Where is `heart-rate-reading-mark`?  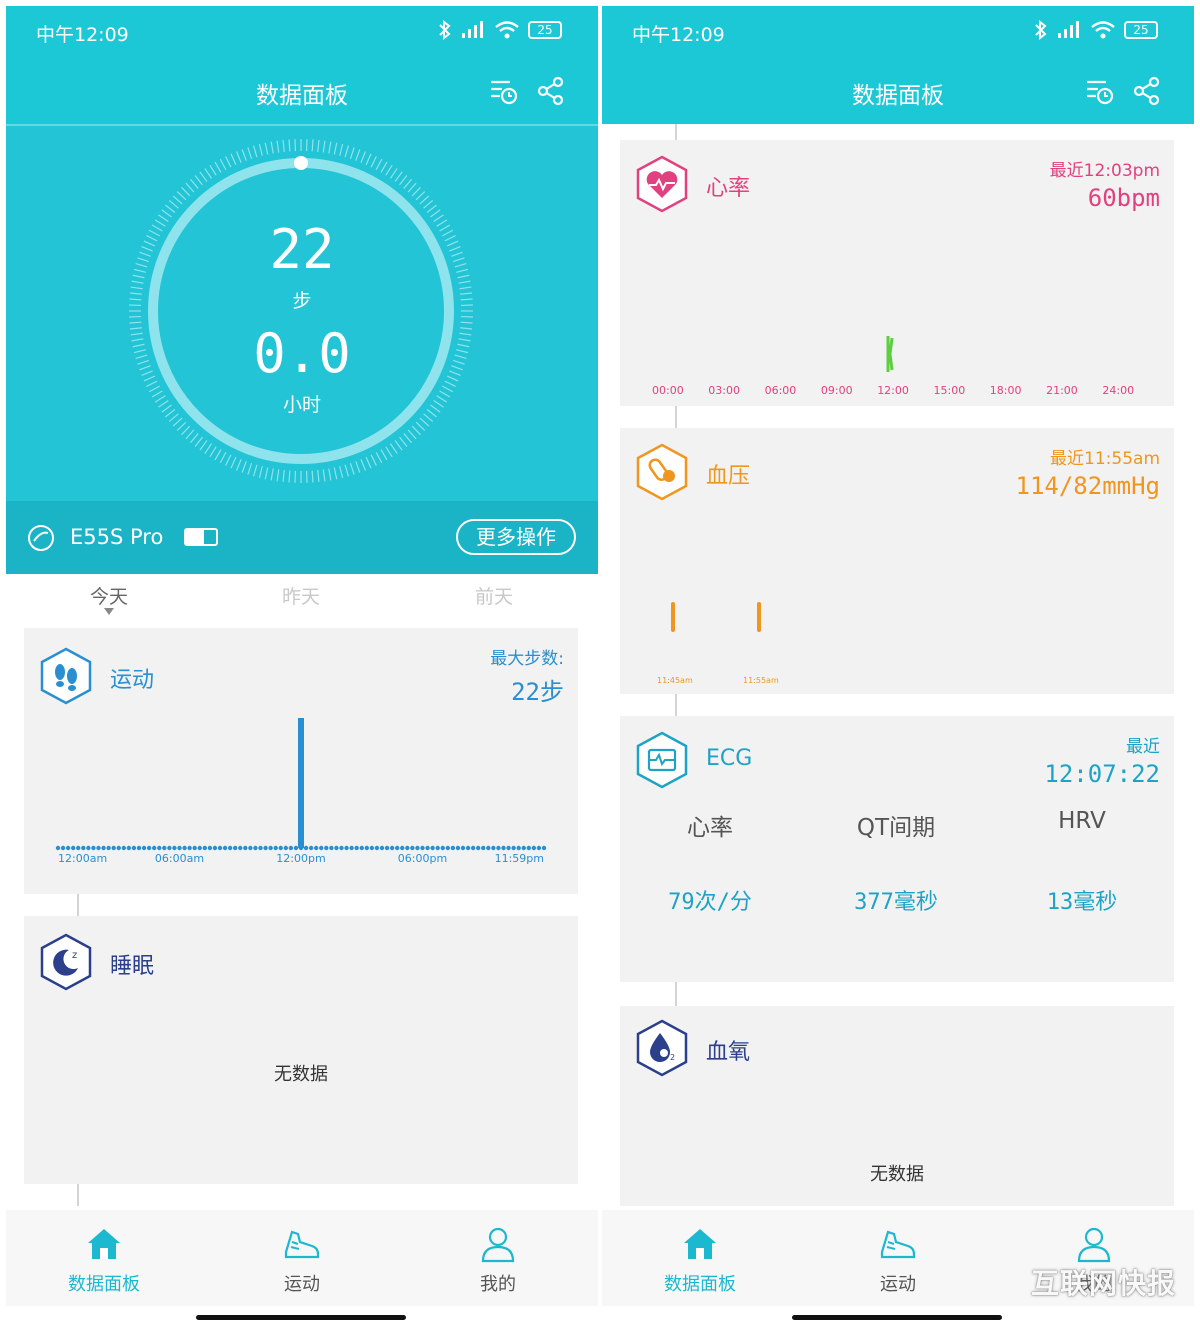 heart-rate-reading-mark is located at coordinates (890, 354).